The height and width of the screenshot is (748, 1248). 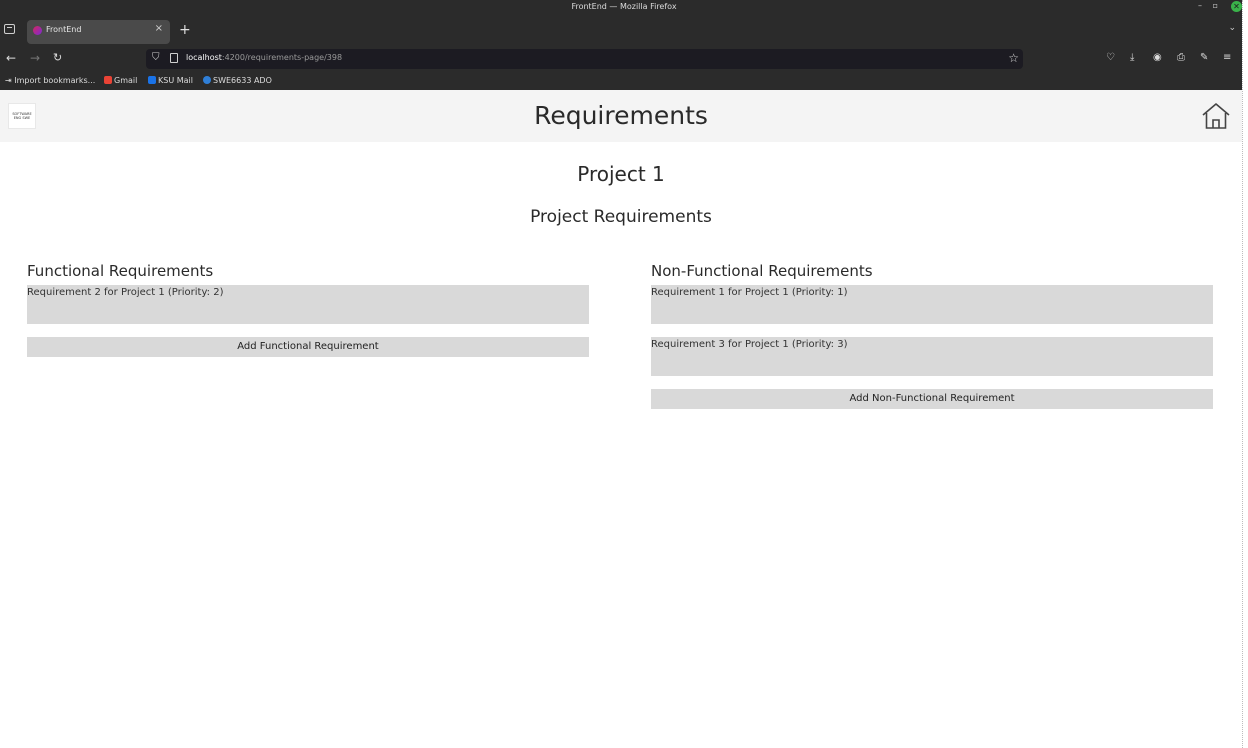 I want to click on back-icon: ←, so click(x=11, y=58).